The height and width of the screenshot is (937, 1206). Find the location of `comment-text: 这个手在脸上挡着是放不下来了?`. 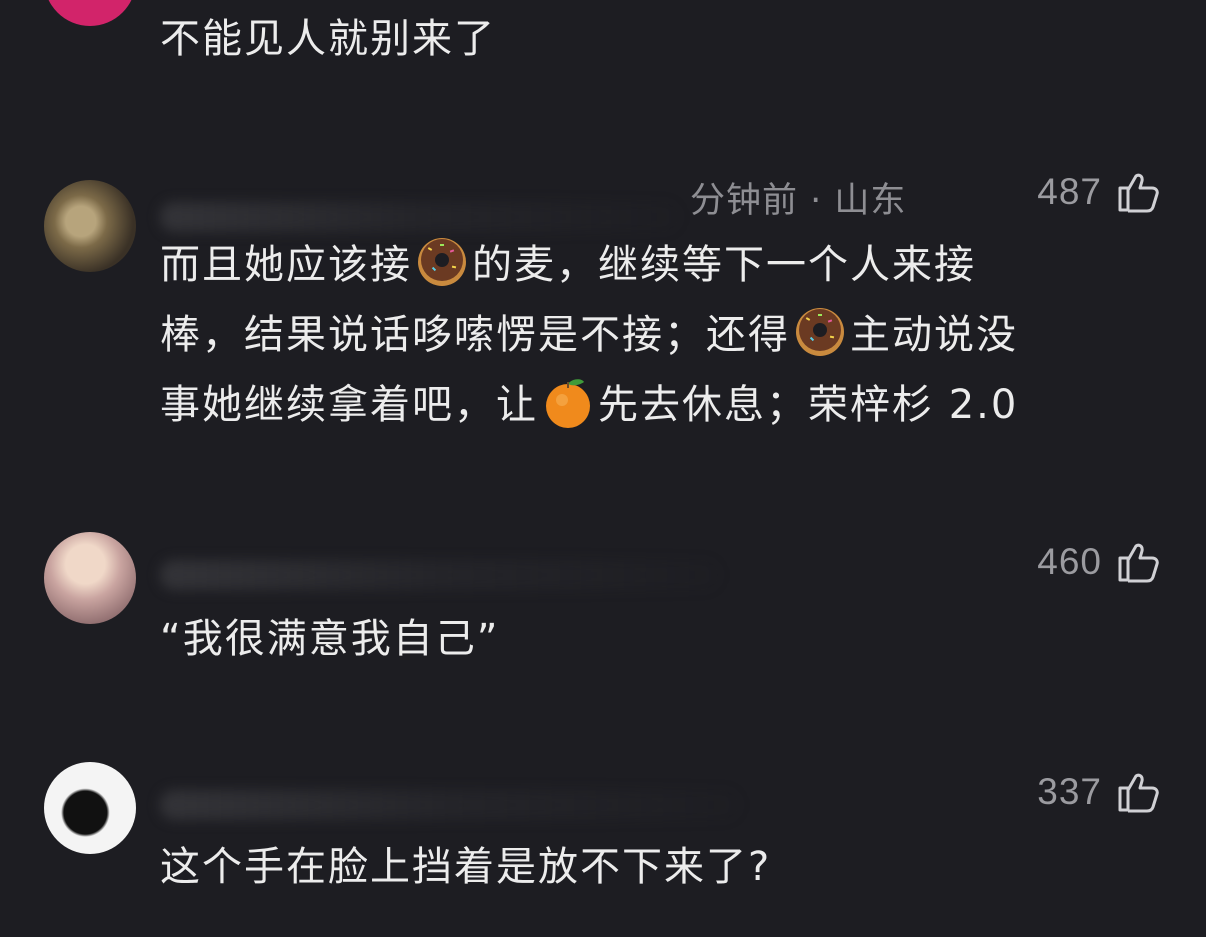

comment-text: 这个手在脸上挡着是放不下来了? is located at coordinates (466, 867).